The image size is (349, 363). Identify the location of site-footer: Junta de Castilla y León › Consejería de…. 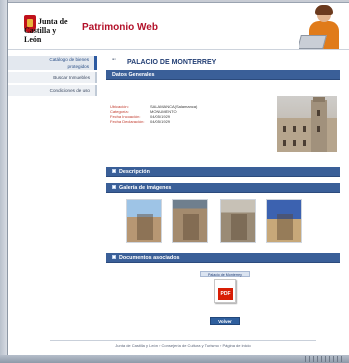
(178, 345).